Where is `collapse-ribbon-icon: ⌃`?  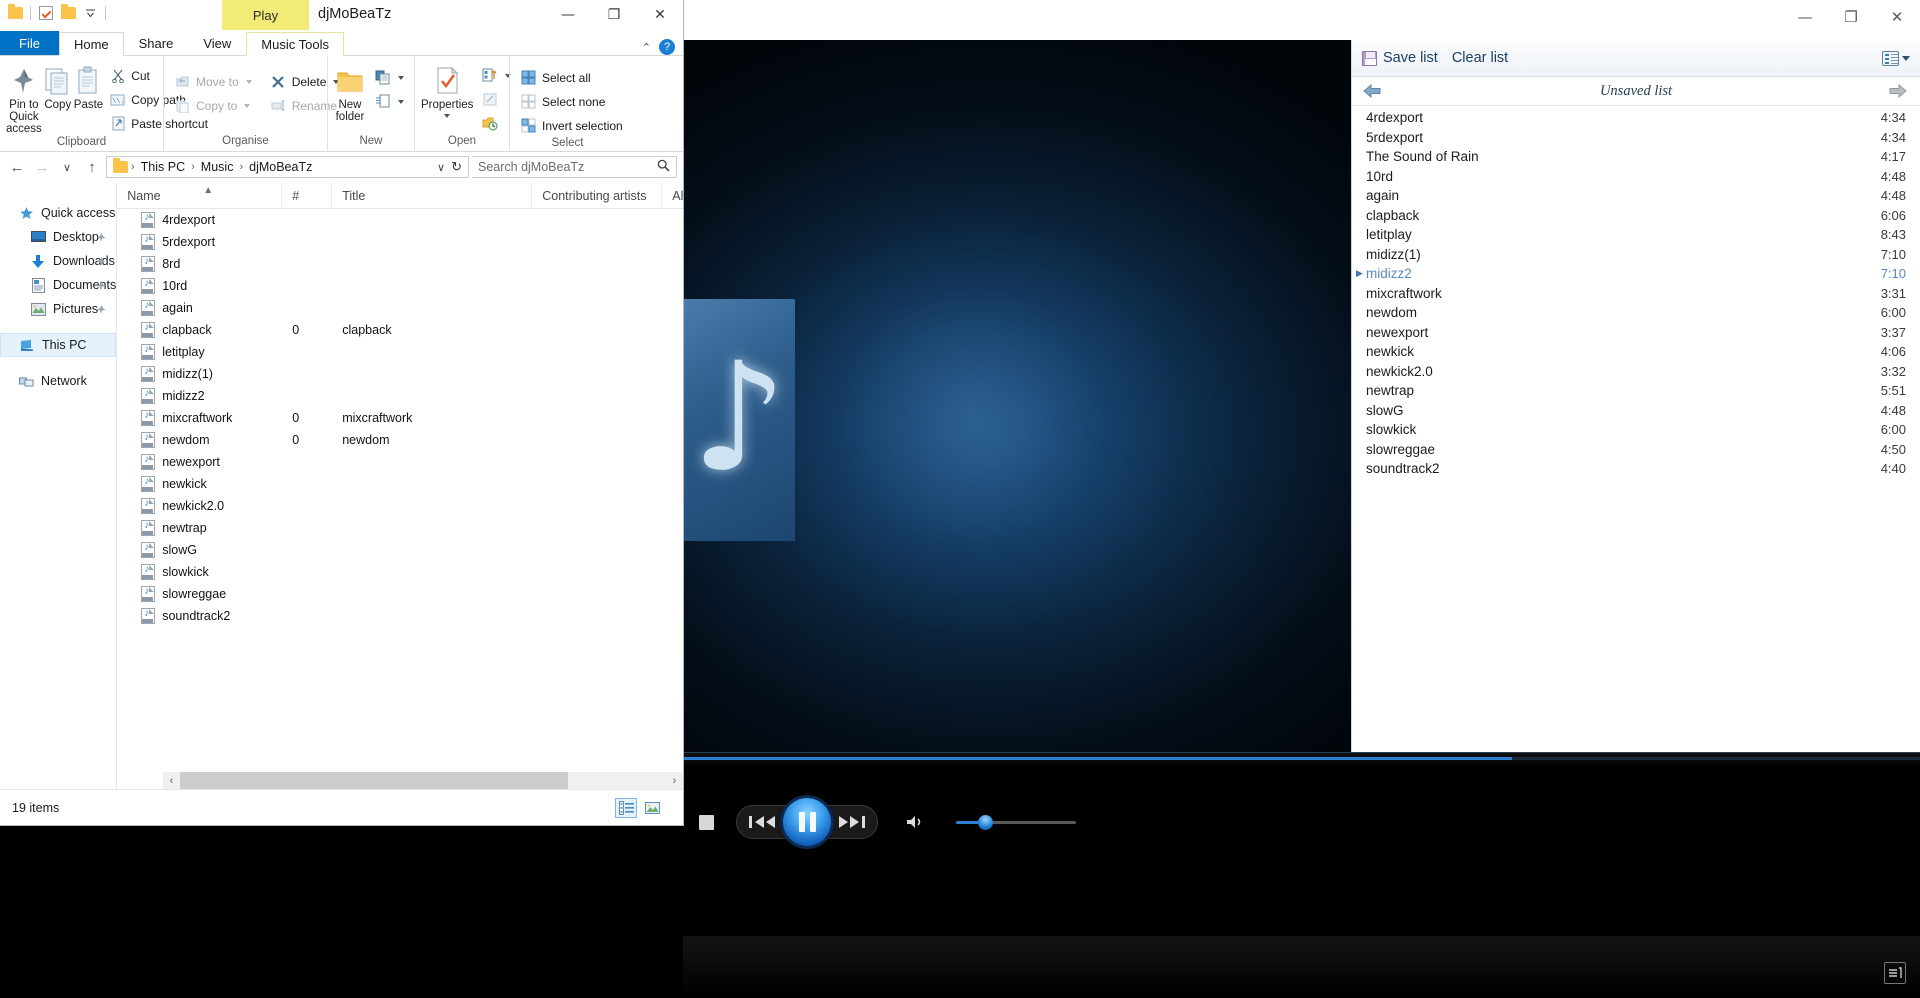
collapse-ribbon-icon: ⌃ is located at coordinates (646, 47).